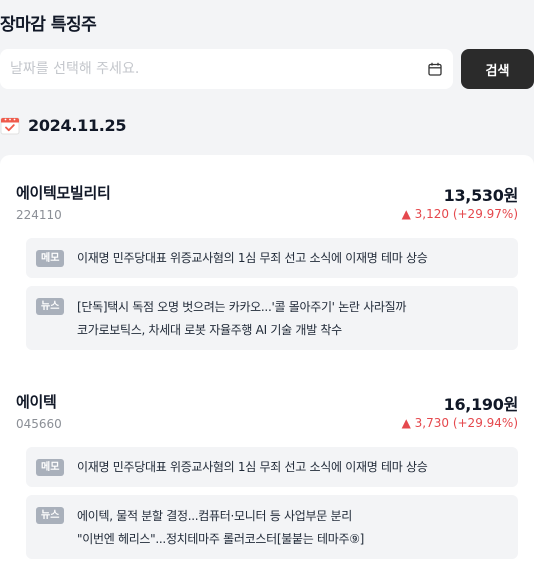  Describe the element at coordinates (205, 69) in the screenshot. I see `date-input` at that location.